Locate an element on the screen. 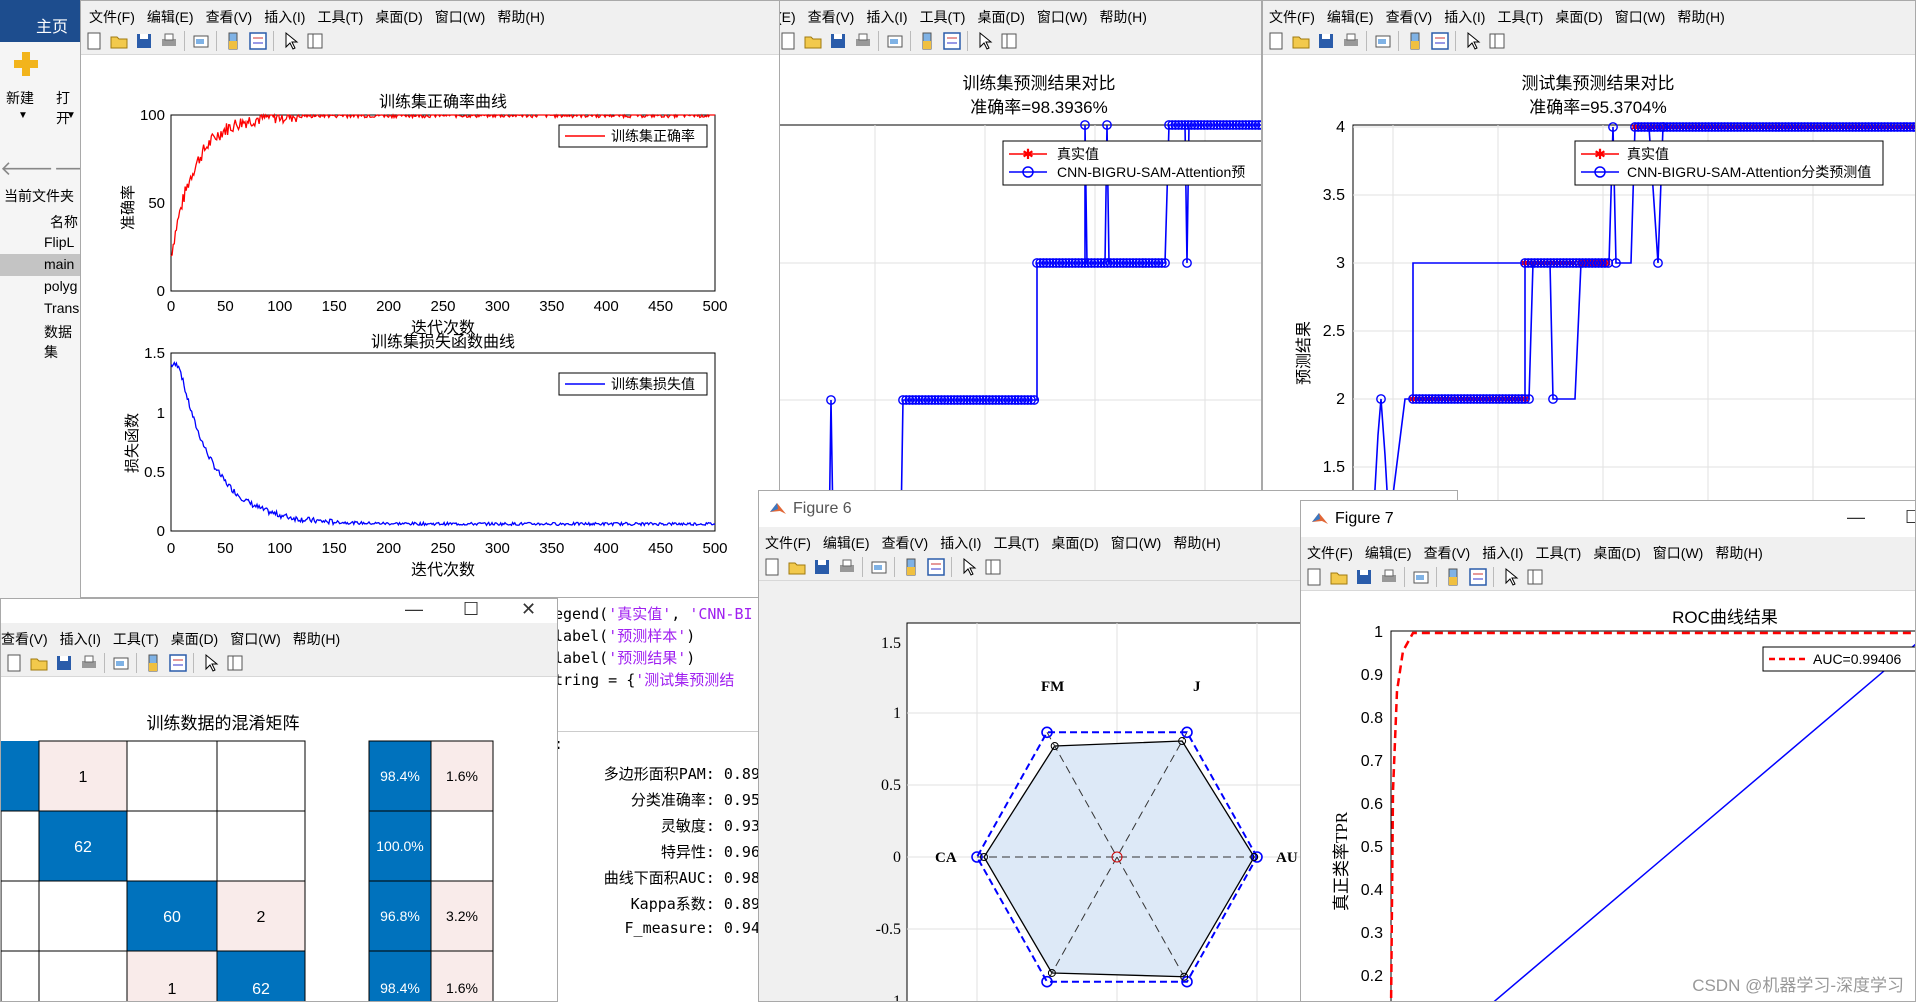 Image resolution: width=1916 pixels, height=1002 pixels. file-item: main is located at coordinates (40, 265).